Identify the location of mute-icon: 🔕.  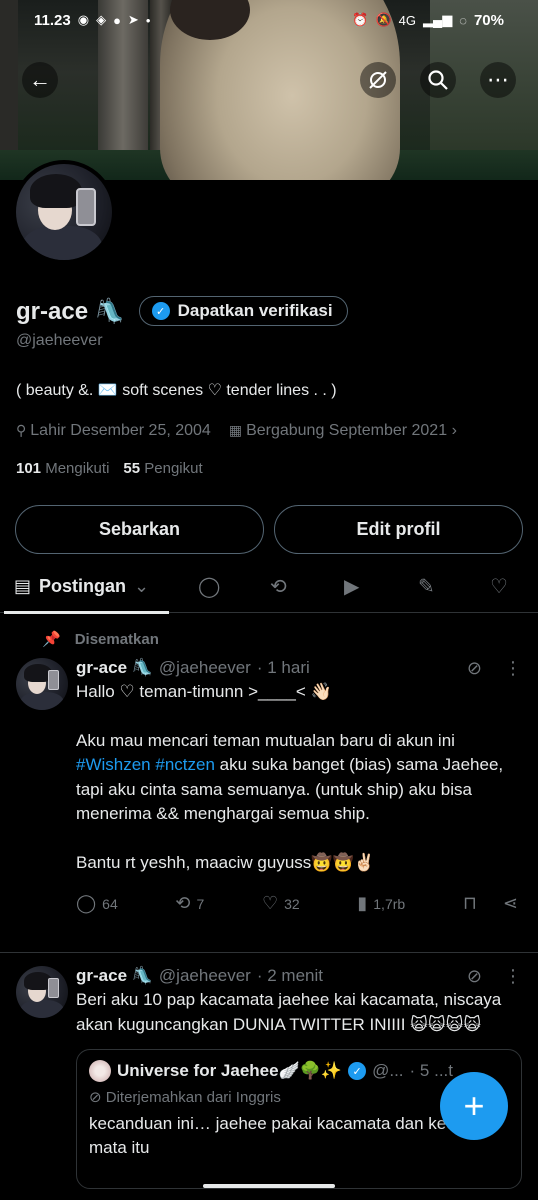
(383, 19).